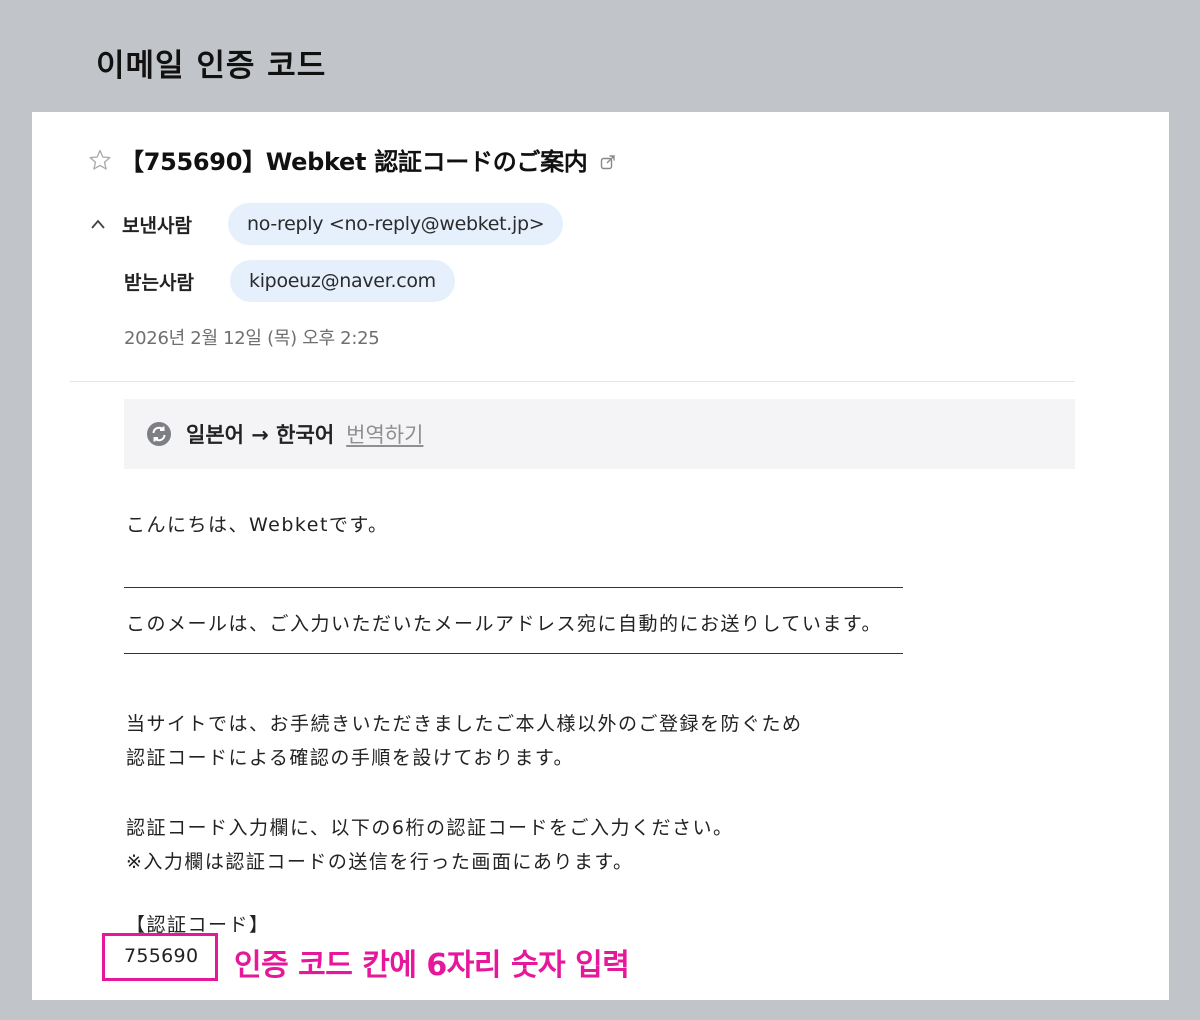 The width and height of the screenshot is (1200, 1020). I want to click on body-paragraph1-line2: 認証コードによる確認の手順を設けております。, so click(350, 758).